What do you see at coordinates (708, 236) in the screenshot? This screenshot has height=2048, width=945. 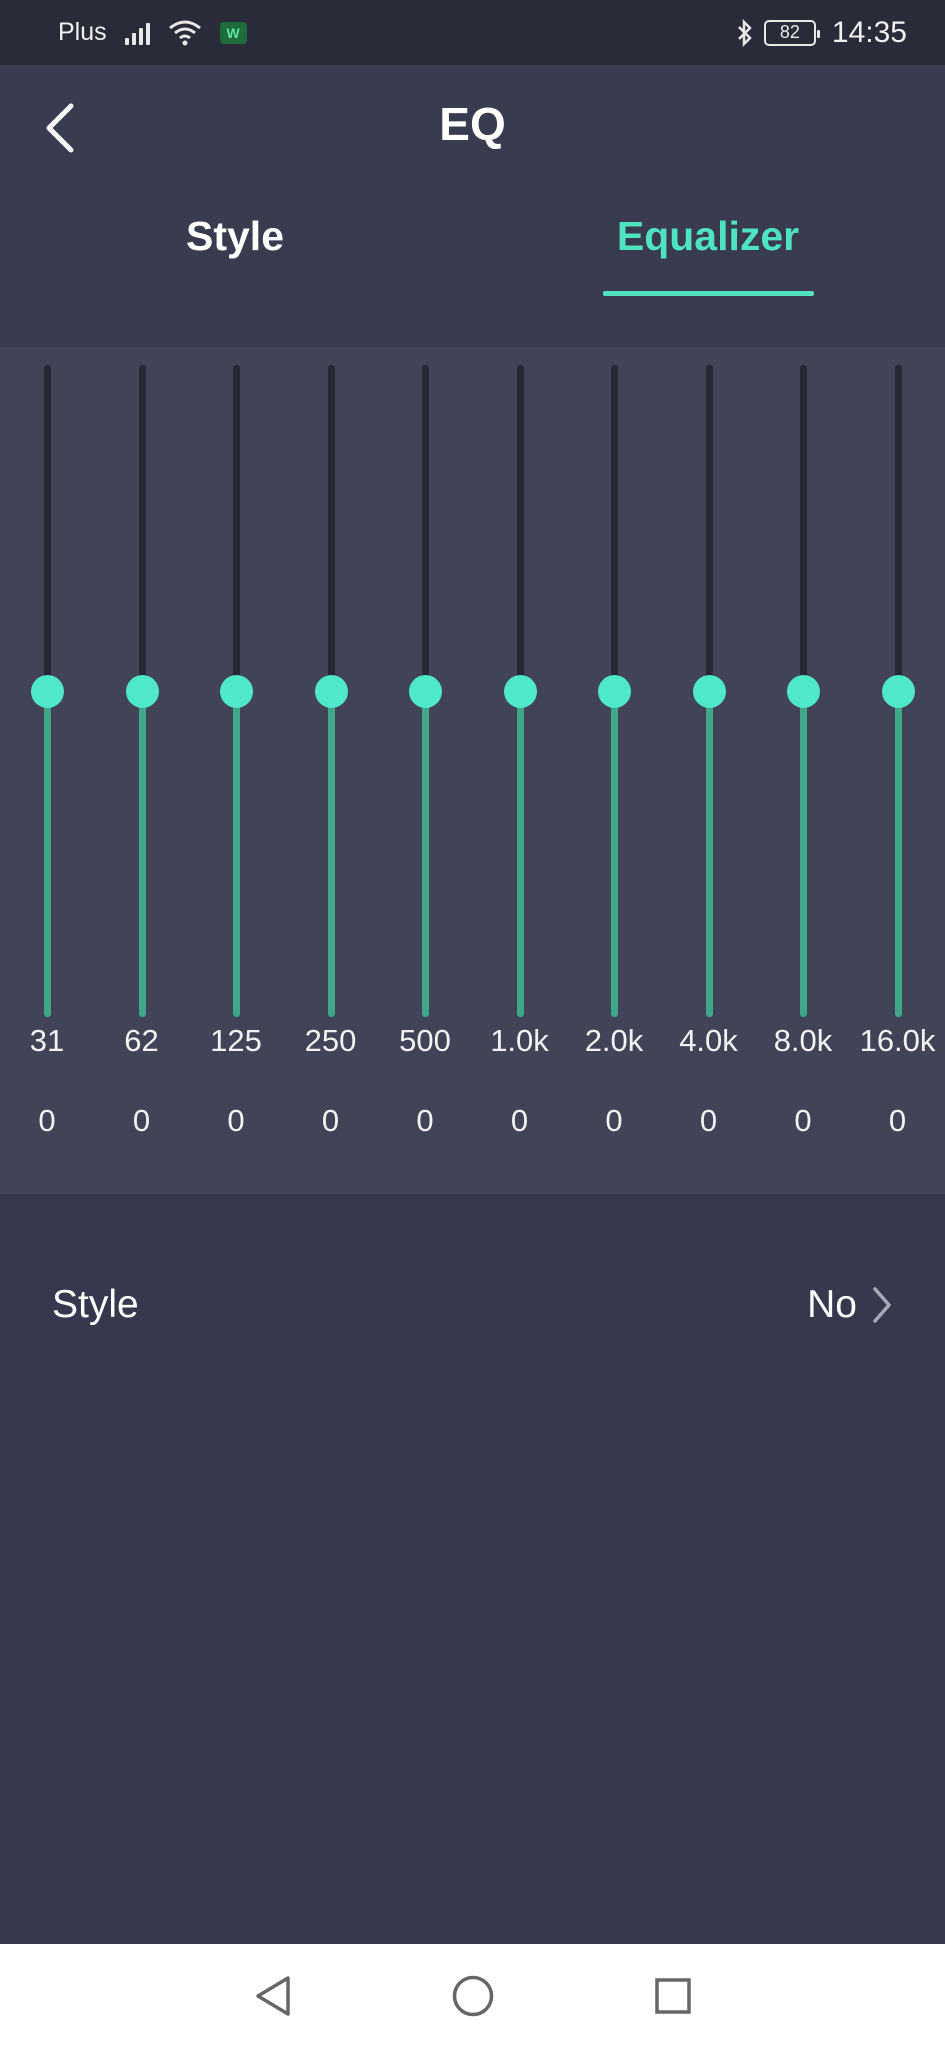 I see `tab-equalizer: Equalizer` at bounding box center [708, 236].